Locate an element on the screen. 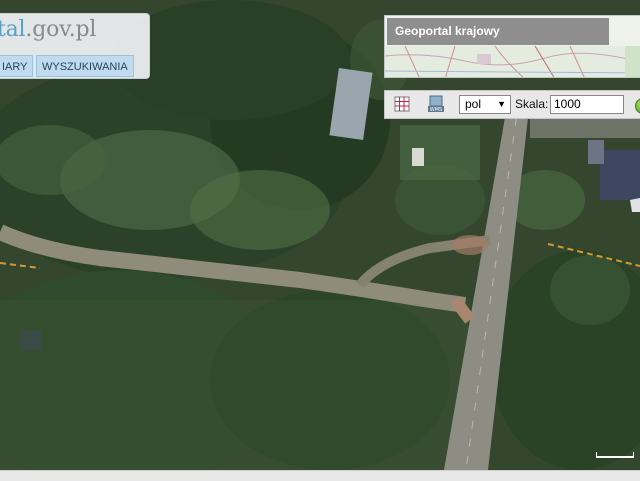 The height and width of the screenshot is (481, 640). map-toolbar: WMS pol ▼ Skala: 1000 is located at coordinates (512, 104).